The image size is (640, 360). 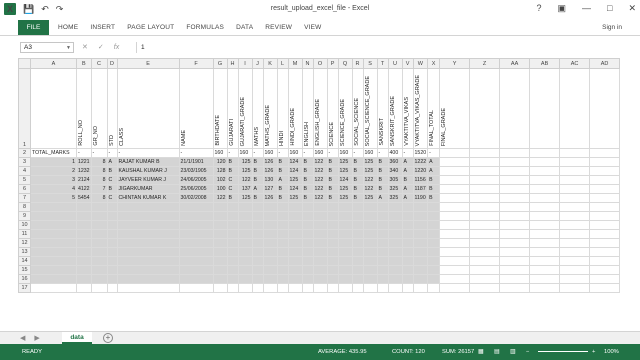 I want to click on cell: 126, so click(x=270, y=198).